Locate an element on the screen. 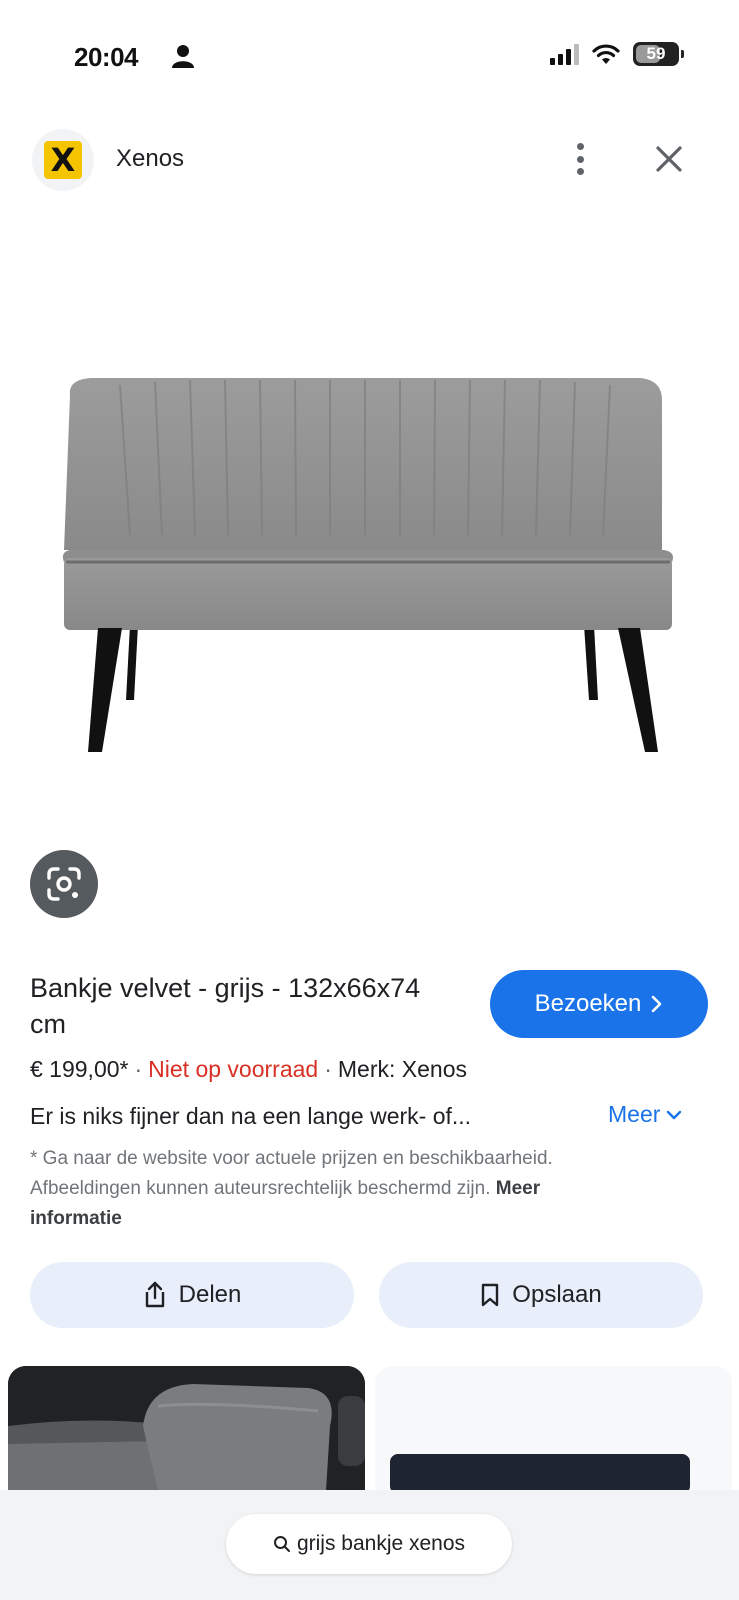 The width and height of the screenshot is (739, 1600). wifi-icon is located at coordinates (606, 54).